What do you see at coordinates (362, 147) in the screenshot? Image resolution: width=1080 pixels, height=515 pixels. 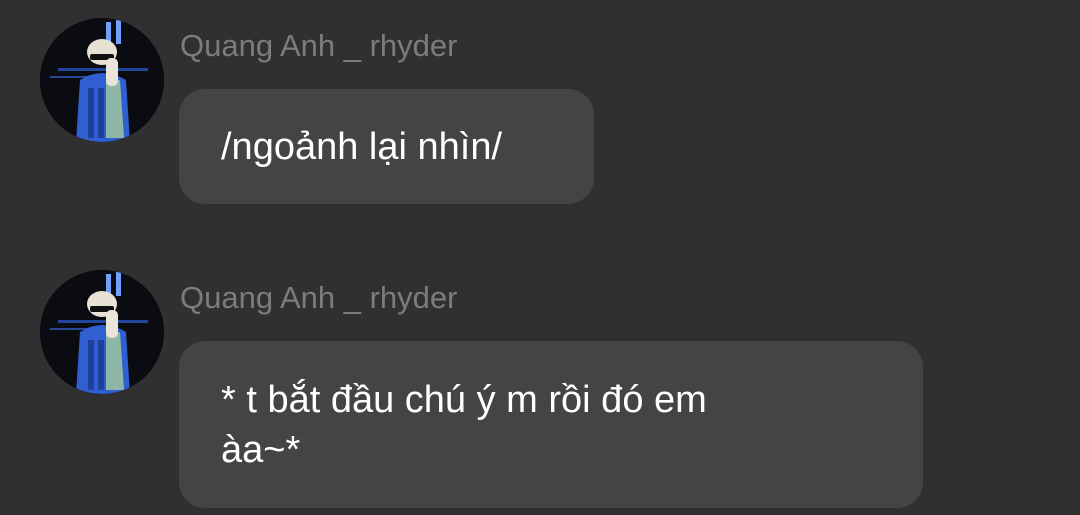 I see `message-text: /ngoảnh lại nhìn/` at bounding box center [362, 147].